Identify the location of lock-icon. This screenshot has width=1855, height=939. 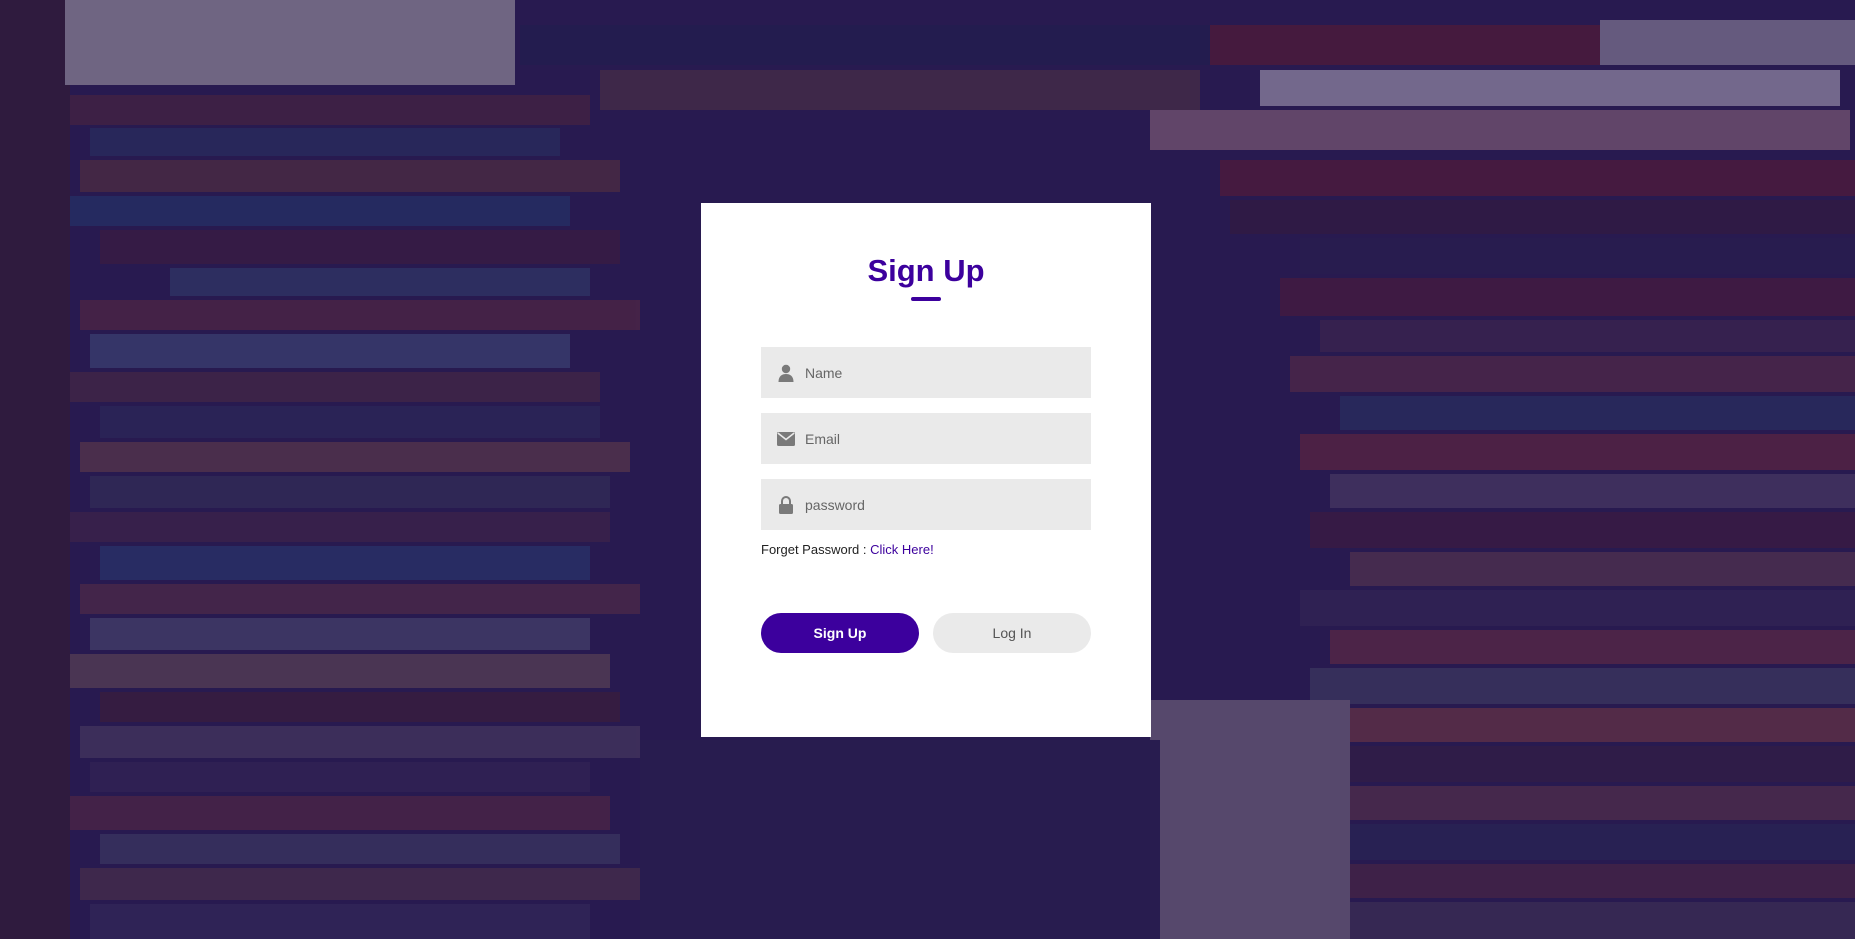
(786, 505).